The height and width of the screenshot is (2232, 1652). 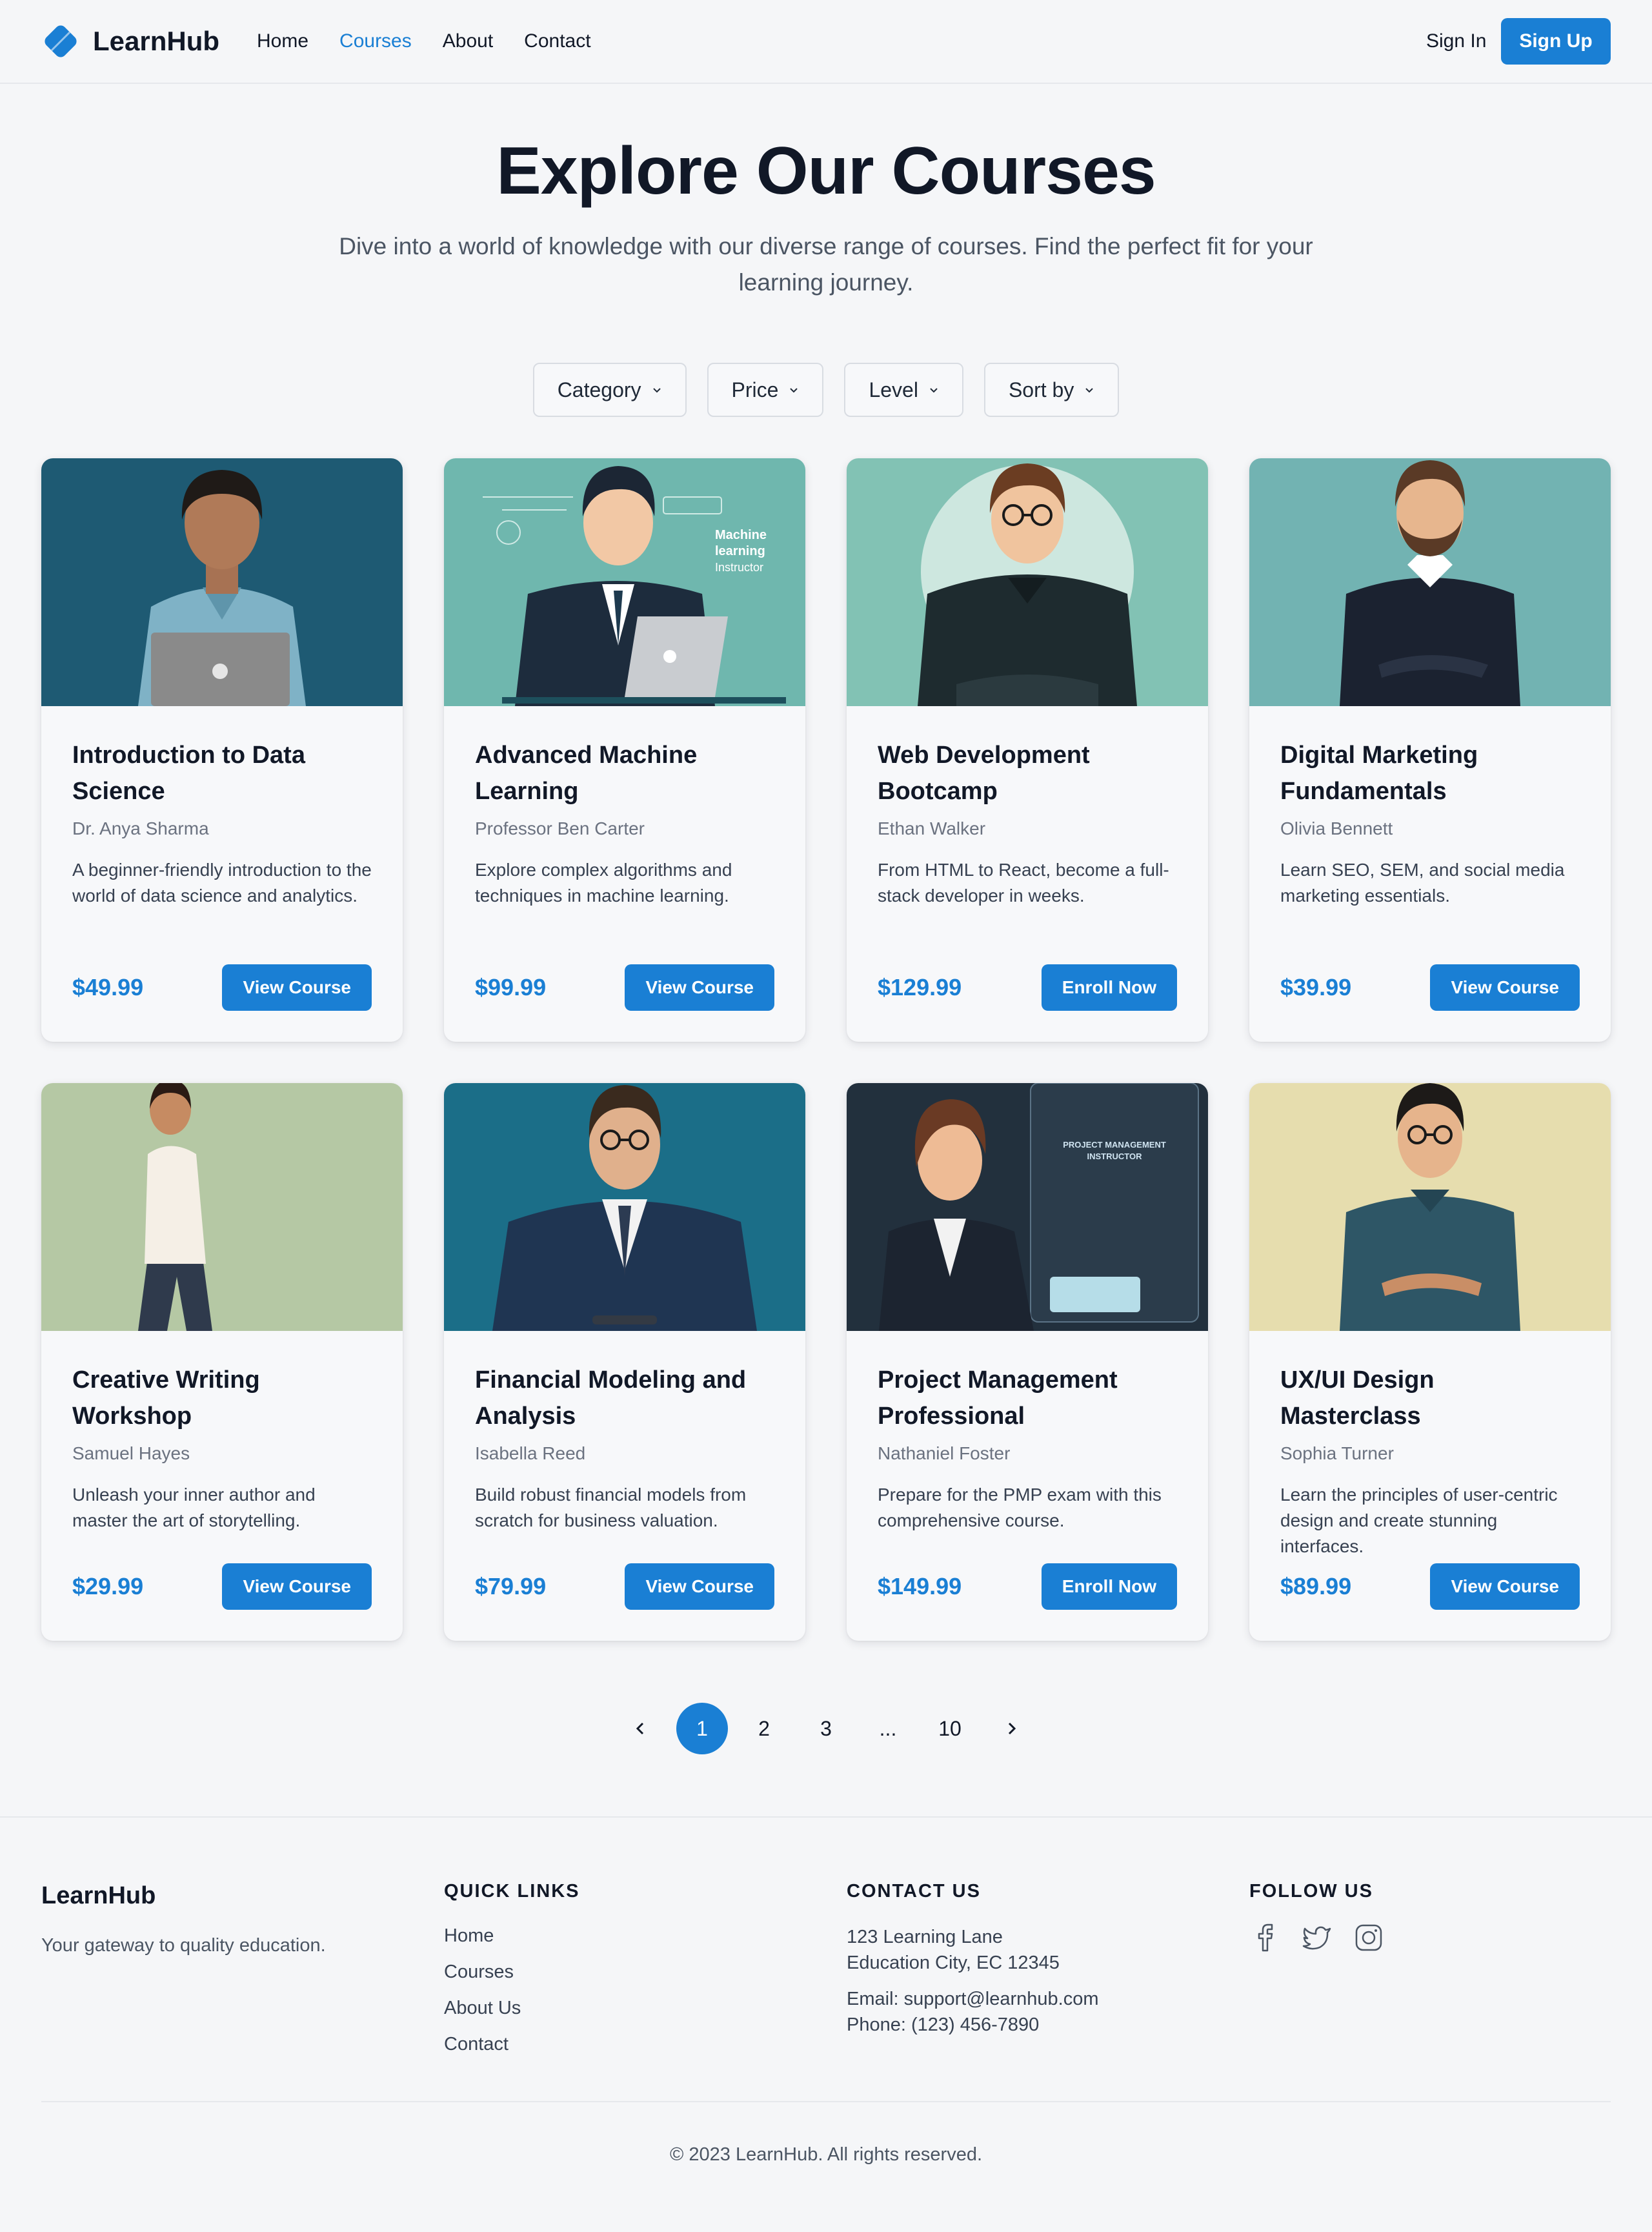 What do you see at coordinates (950, 1729) in the screenshot?
I see `page-button: 10` at bounding box center [950, 1729].